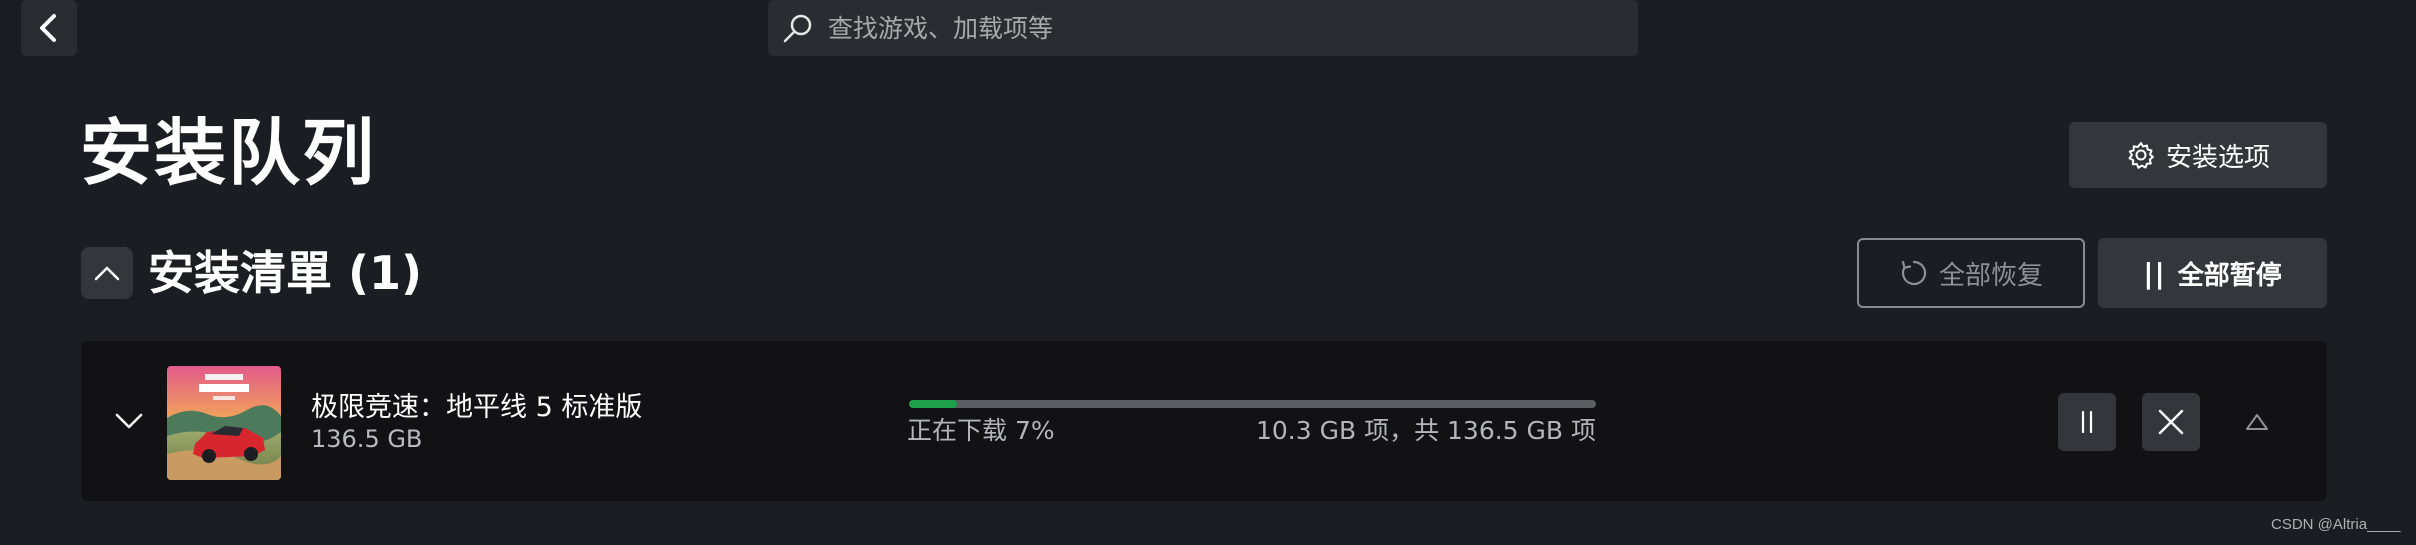  Describe the element at coordinates (798, 28) in the screenshot. I see `search-icon` at that location.